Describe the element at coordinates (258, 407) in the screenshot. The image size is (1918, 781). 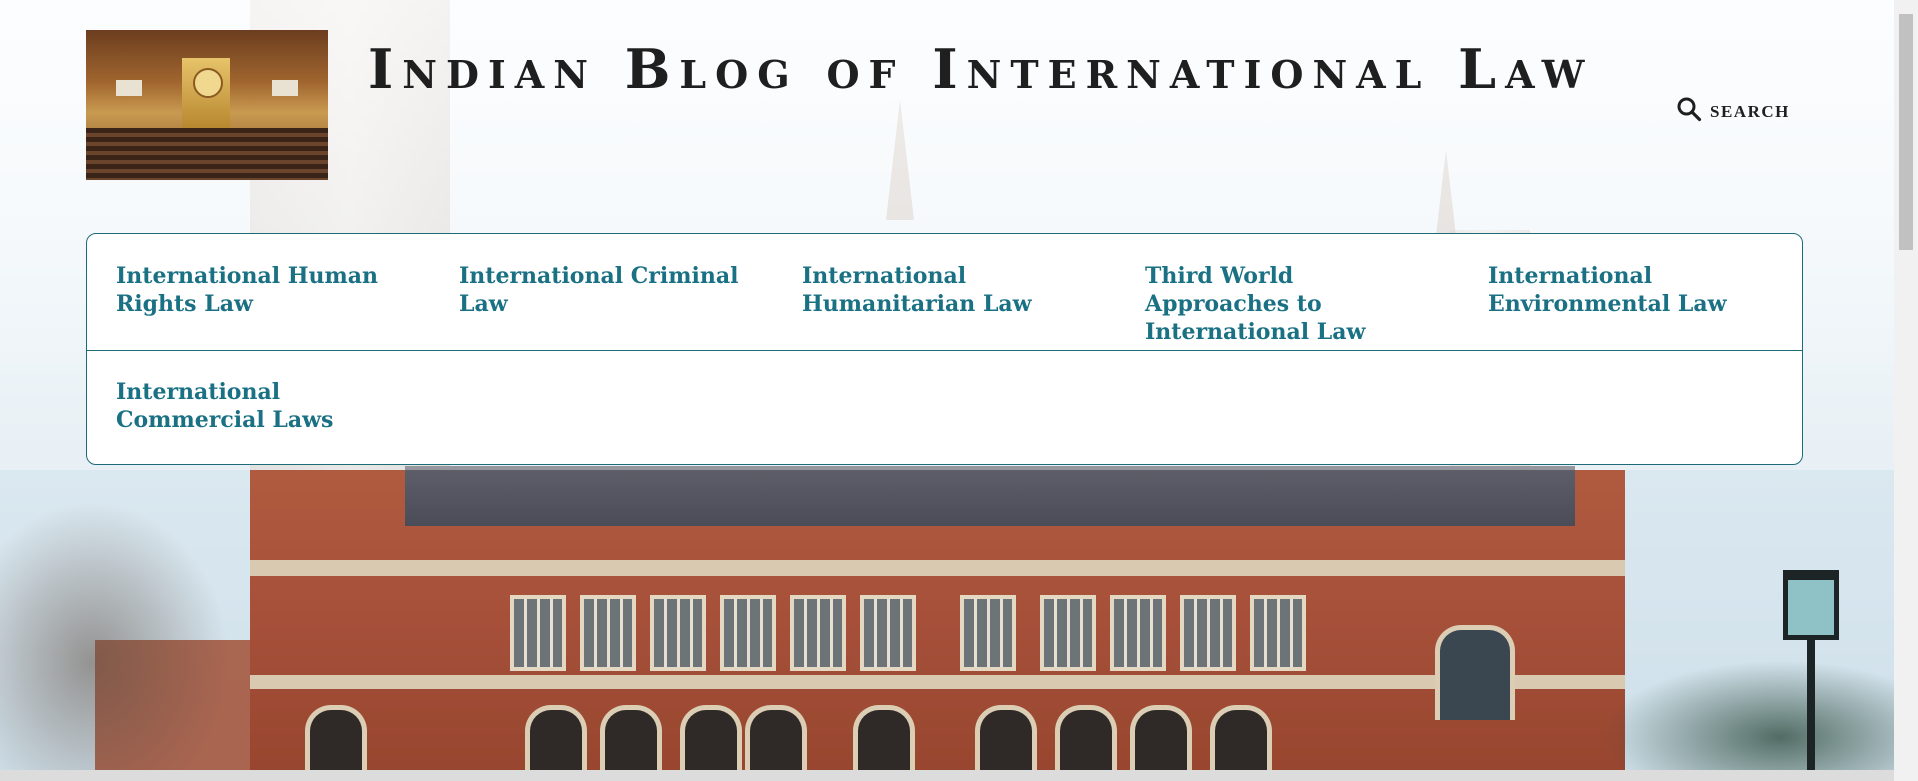
I see `menu-item-commercial-laws: International Commercial Laws` at that location.